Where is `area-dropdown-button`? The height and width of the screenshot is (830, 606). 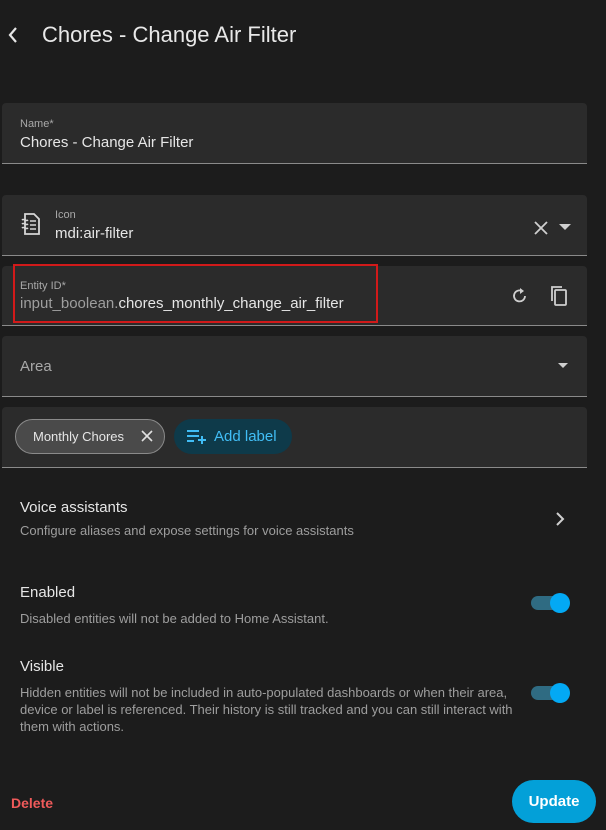 area-dropdown-button is located at coordinates (563, 366).